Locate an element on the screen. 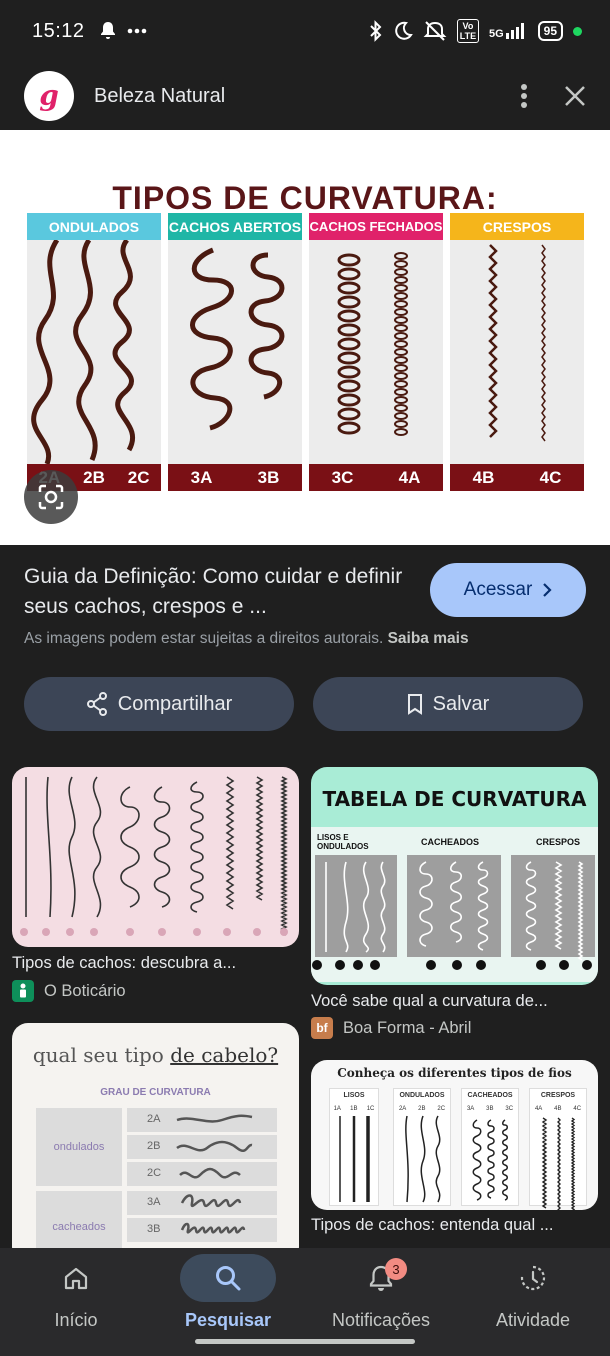 This screenshot has width=610, height=1356. tight-curls-illustration is located at coordinates (372, 344).